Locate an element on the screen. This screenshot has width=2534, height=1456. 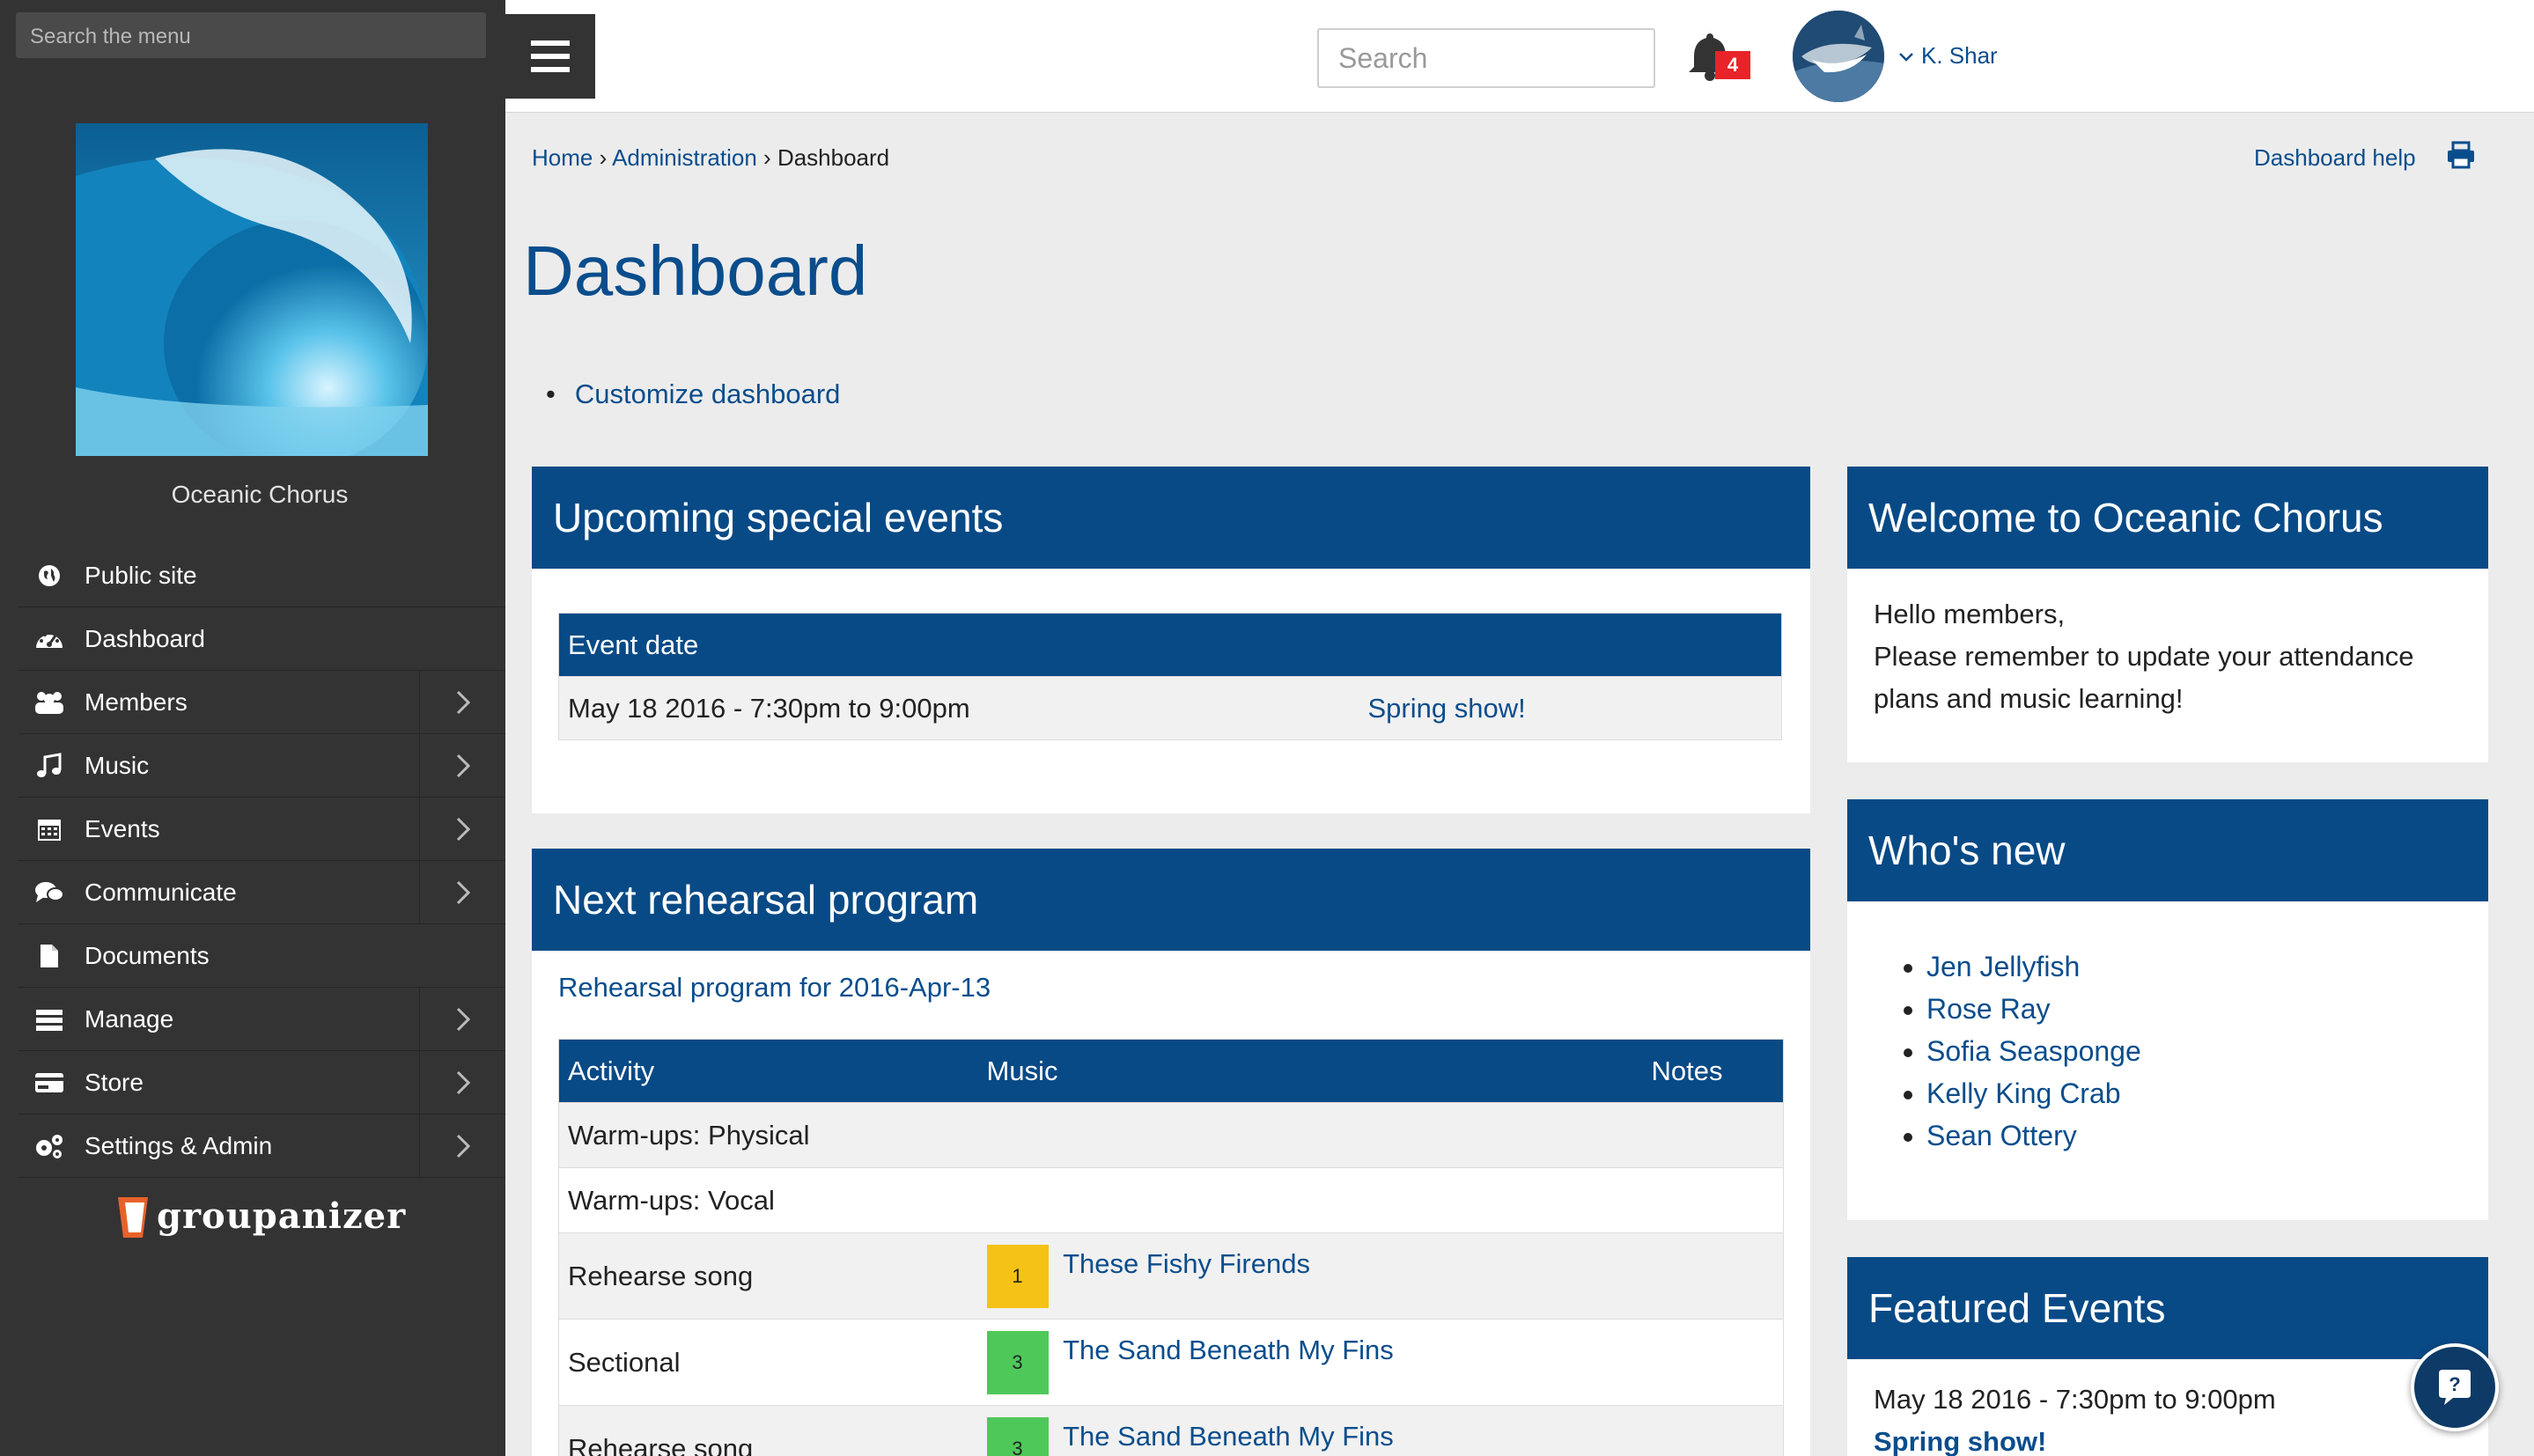
sidebar-item-label: Dashboard is located at coordinates (145, 638).